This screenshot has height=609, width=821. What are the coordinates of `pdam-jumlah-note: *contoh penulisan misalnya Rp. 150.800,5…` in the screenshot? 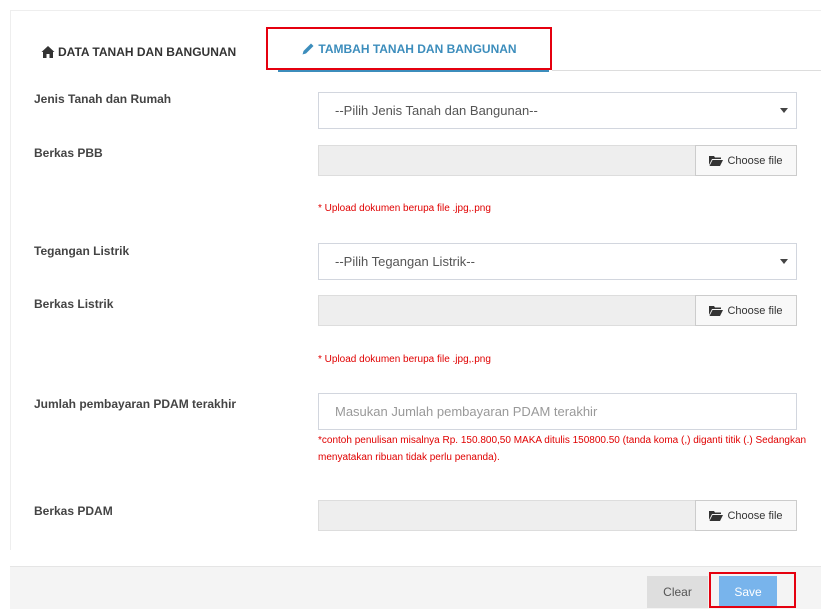 It's located at (562, 449).